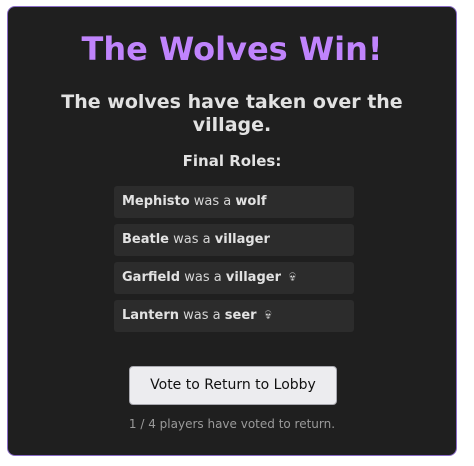 This screenshot has height=466, width=474. I want to click on player-name: Lantern, so click(151, 315).